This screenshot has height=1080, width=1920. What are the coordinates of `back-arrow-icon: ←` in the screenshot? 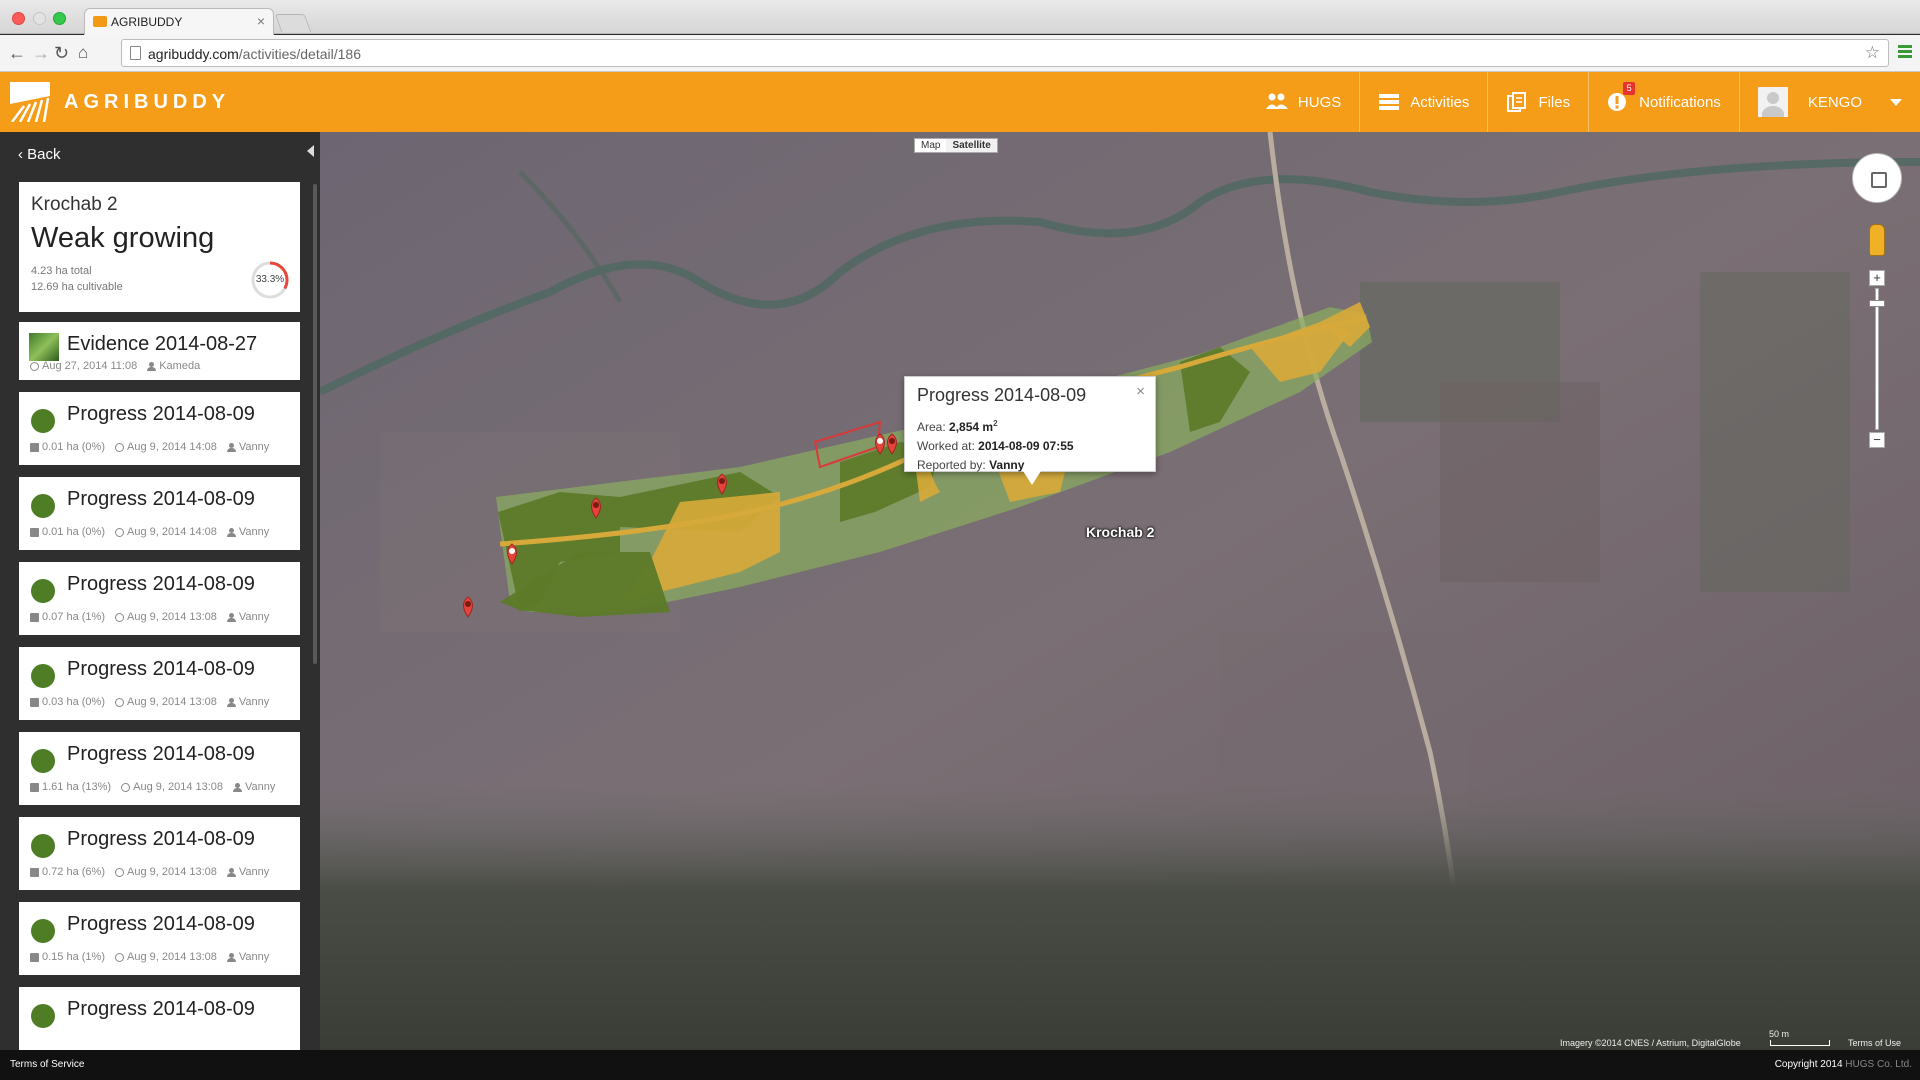 It's located at (17, 53).